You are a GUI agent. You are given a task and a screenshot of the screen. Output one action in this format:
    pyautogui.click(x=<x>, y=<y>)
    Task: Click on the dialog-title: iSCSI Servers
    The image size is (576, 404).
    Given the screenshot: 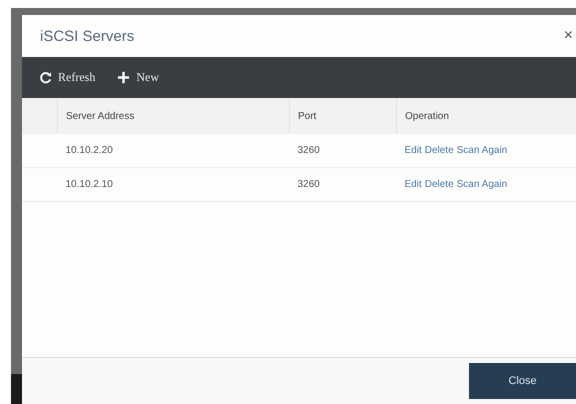 What is the action you would take?
    pyautogui.click(x=87, y=36)
    